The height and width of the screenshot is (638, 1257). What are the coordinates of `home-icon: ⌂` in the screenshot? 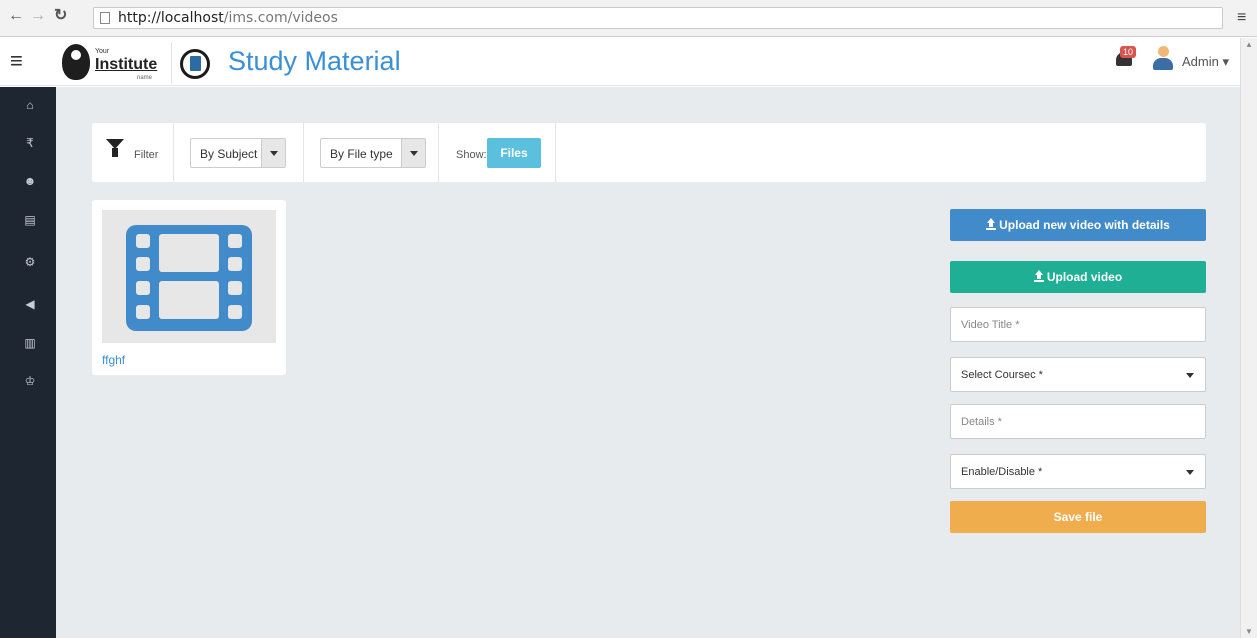 It's located at (30, 105).